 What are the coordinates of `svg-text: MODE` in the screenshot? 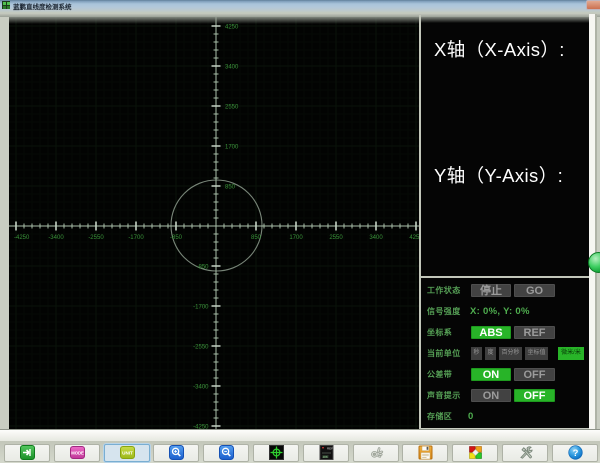 It's located at (77, 453).